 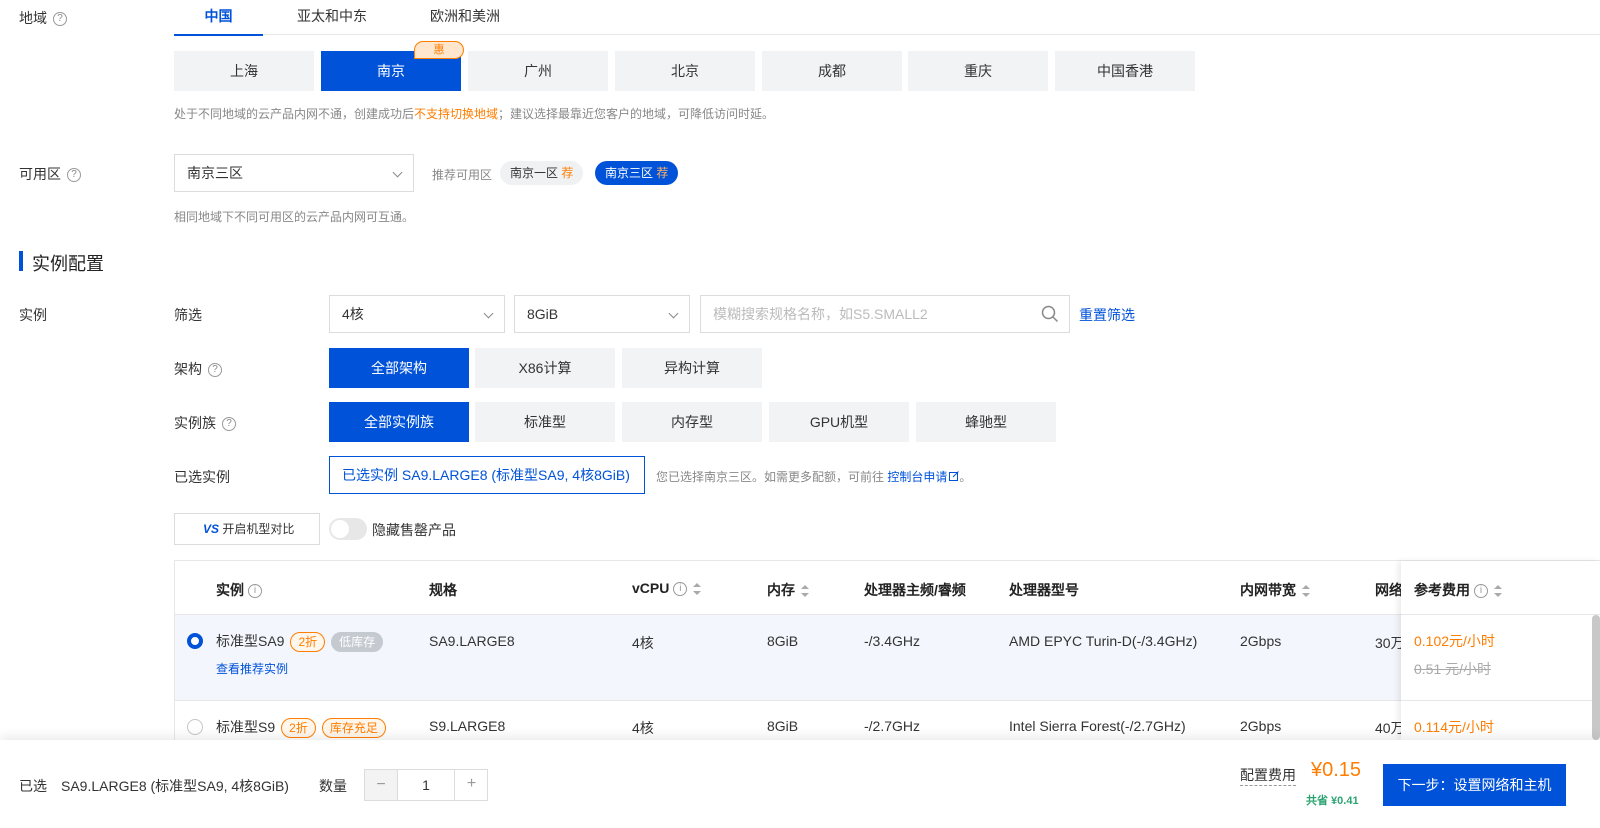 What do you see at coordinates (1044, 590) in the screenshot?
I see `col-cpu-model: 处理器型号` at bounding box center [1044, 590].